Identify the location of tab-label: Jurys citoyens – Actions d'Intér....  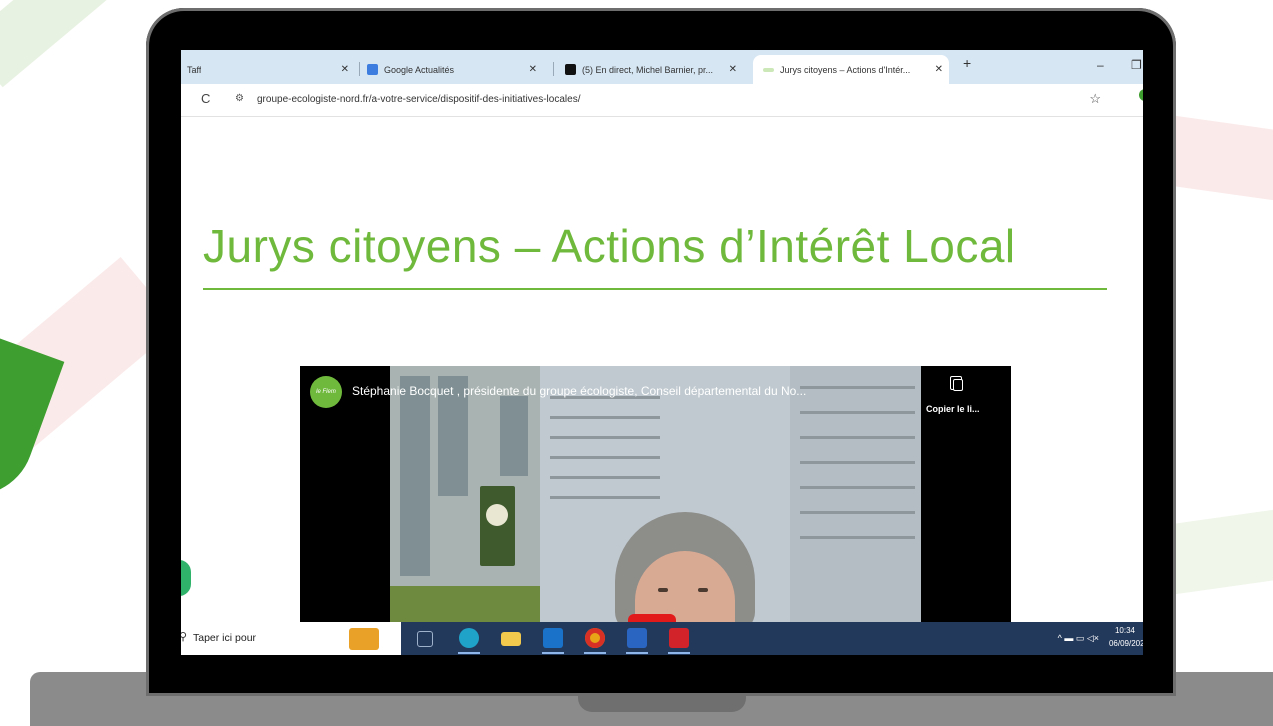
(845, 69).